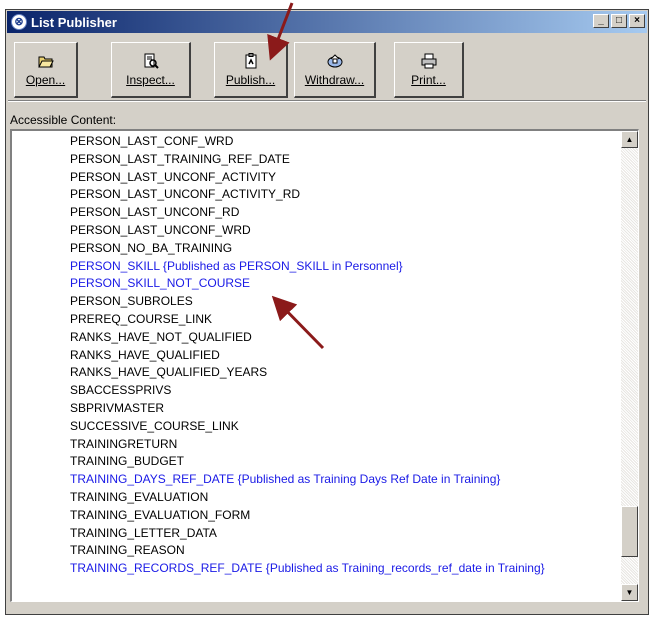  What do you see at coordinates (307, 160) in the screenshot?
I see `list-item: PERSON_LAST_TRAINING_REF_DATE` at bounding box center [307, 160].